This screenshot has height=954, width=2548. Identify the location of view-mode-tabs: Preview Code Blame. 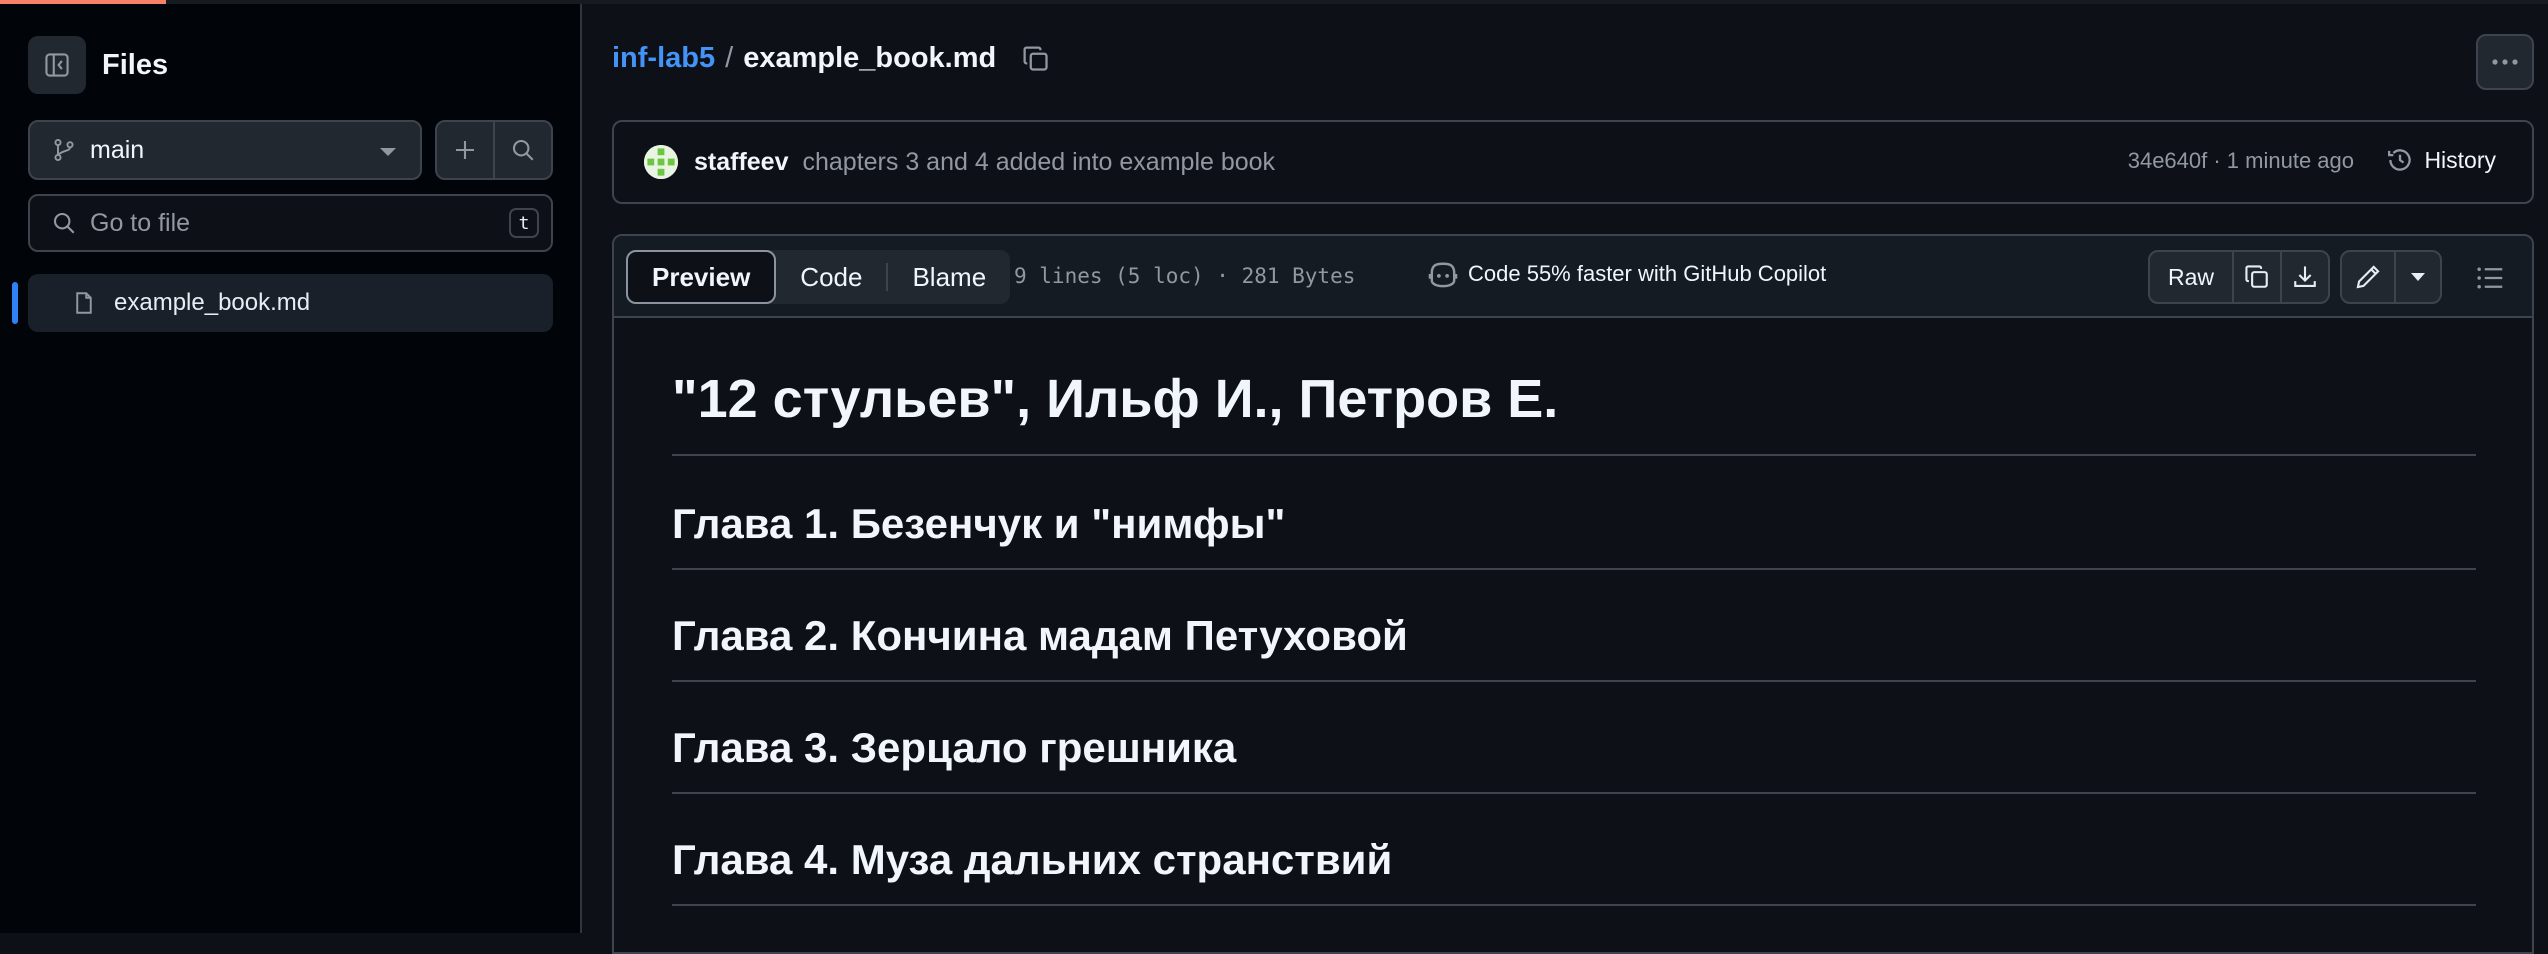
(818, 277).